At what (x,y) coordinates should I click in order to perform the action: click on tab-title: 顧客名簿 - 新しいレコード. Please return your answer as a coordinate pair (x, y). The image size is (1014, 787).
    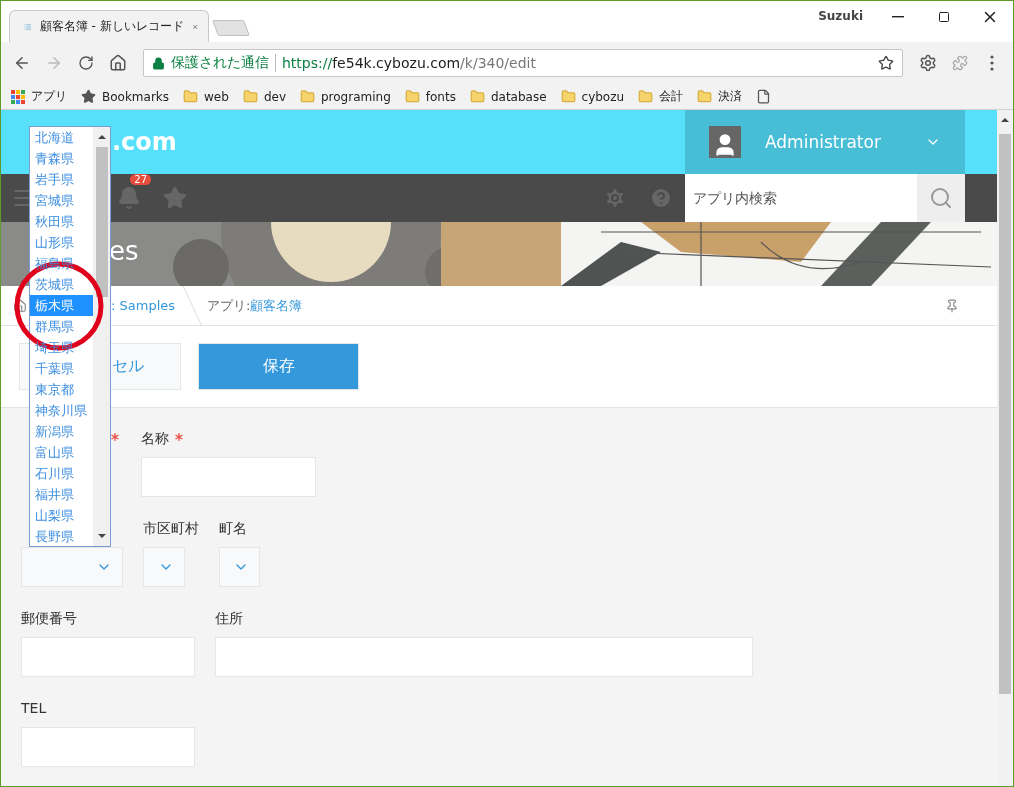
    Looking at the image, I should click on (111, 26).